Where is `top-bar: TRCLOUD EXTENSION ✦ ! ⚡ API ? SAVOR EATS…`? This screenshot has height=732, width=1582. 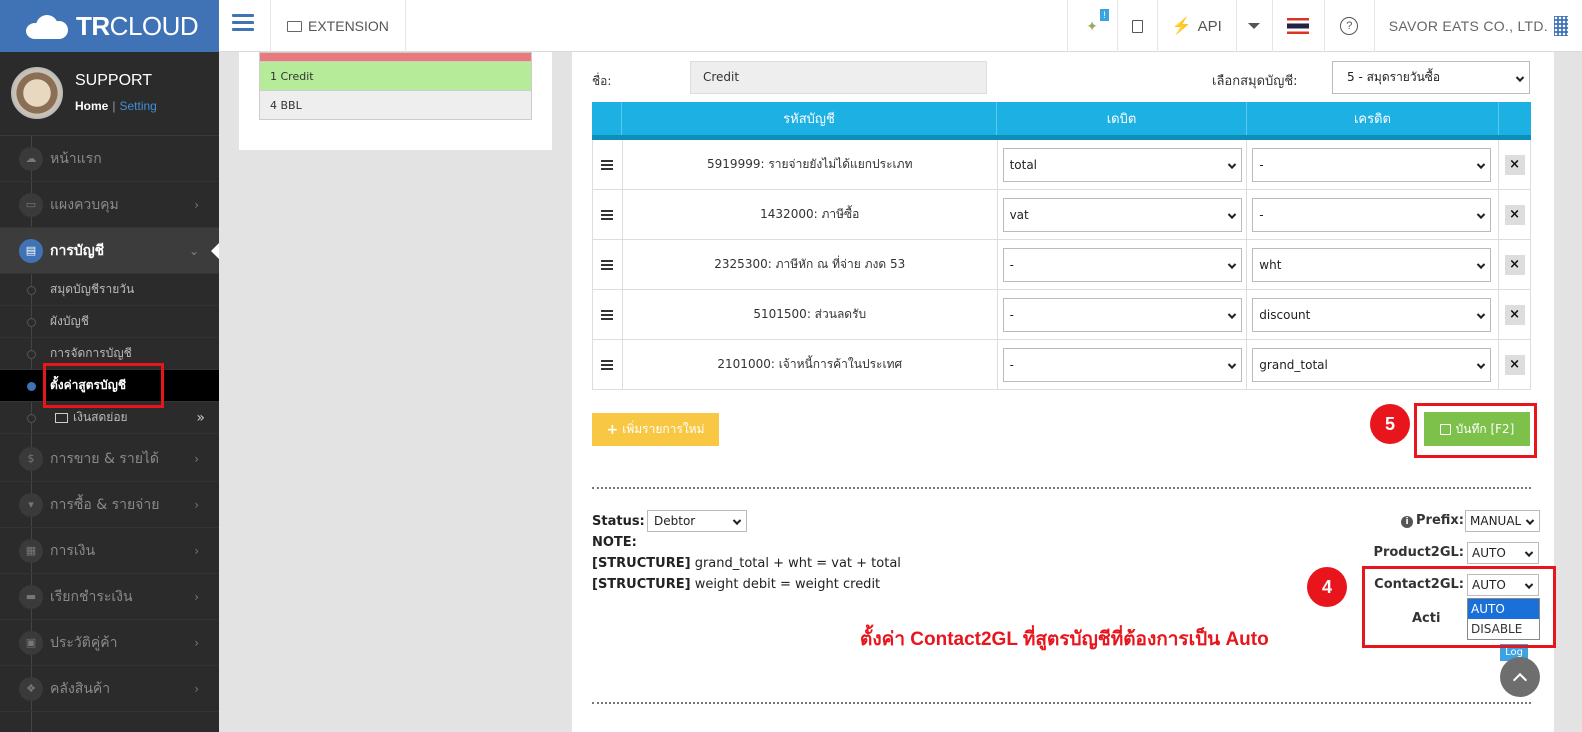 top-bar: TRCLOUD EXTENSION ✦ ! ⚡ API ? SAVOR EATS… is located at coordinates (791, 26).